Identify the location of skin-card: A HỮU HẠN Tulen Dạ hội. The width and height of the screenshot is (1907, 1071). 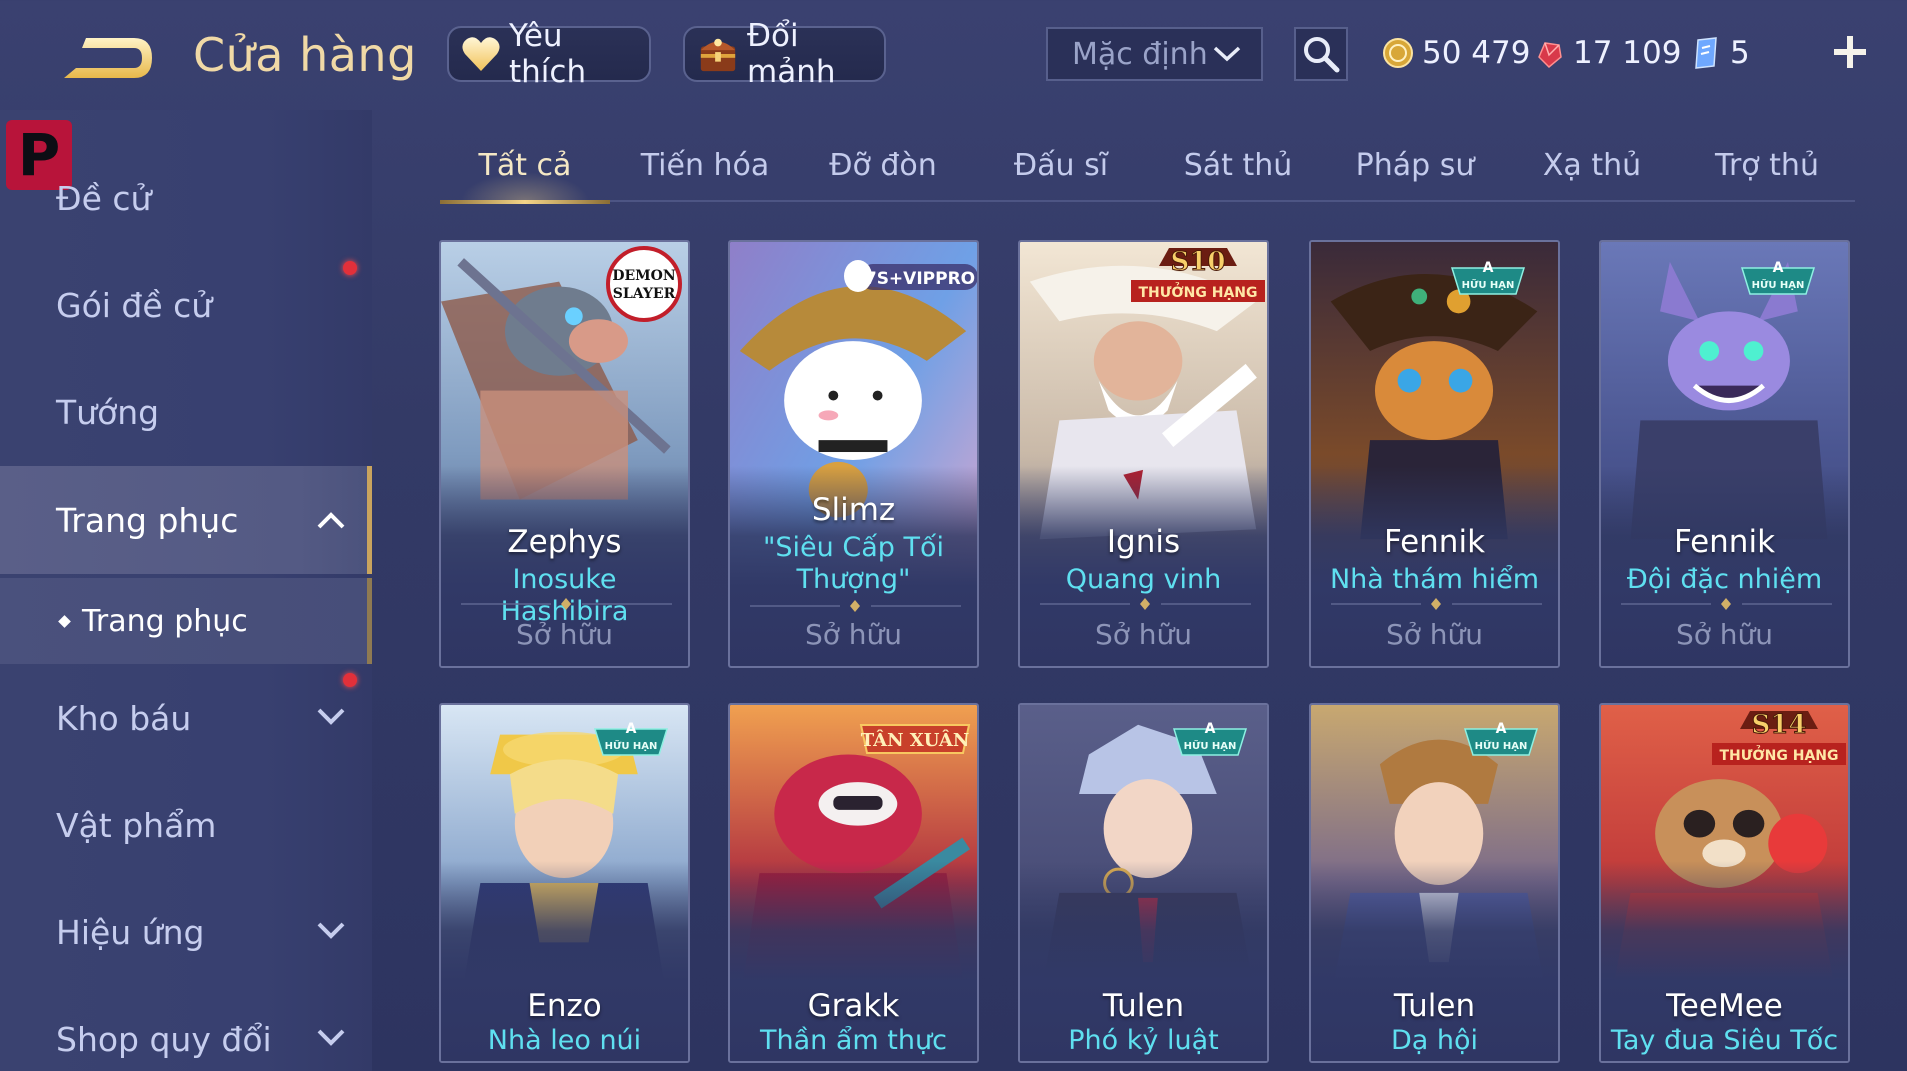
(1434, 883).